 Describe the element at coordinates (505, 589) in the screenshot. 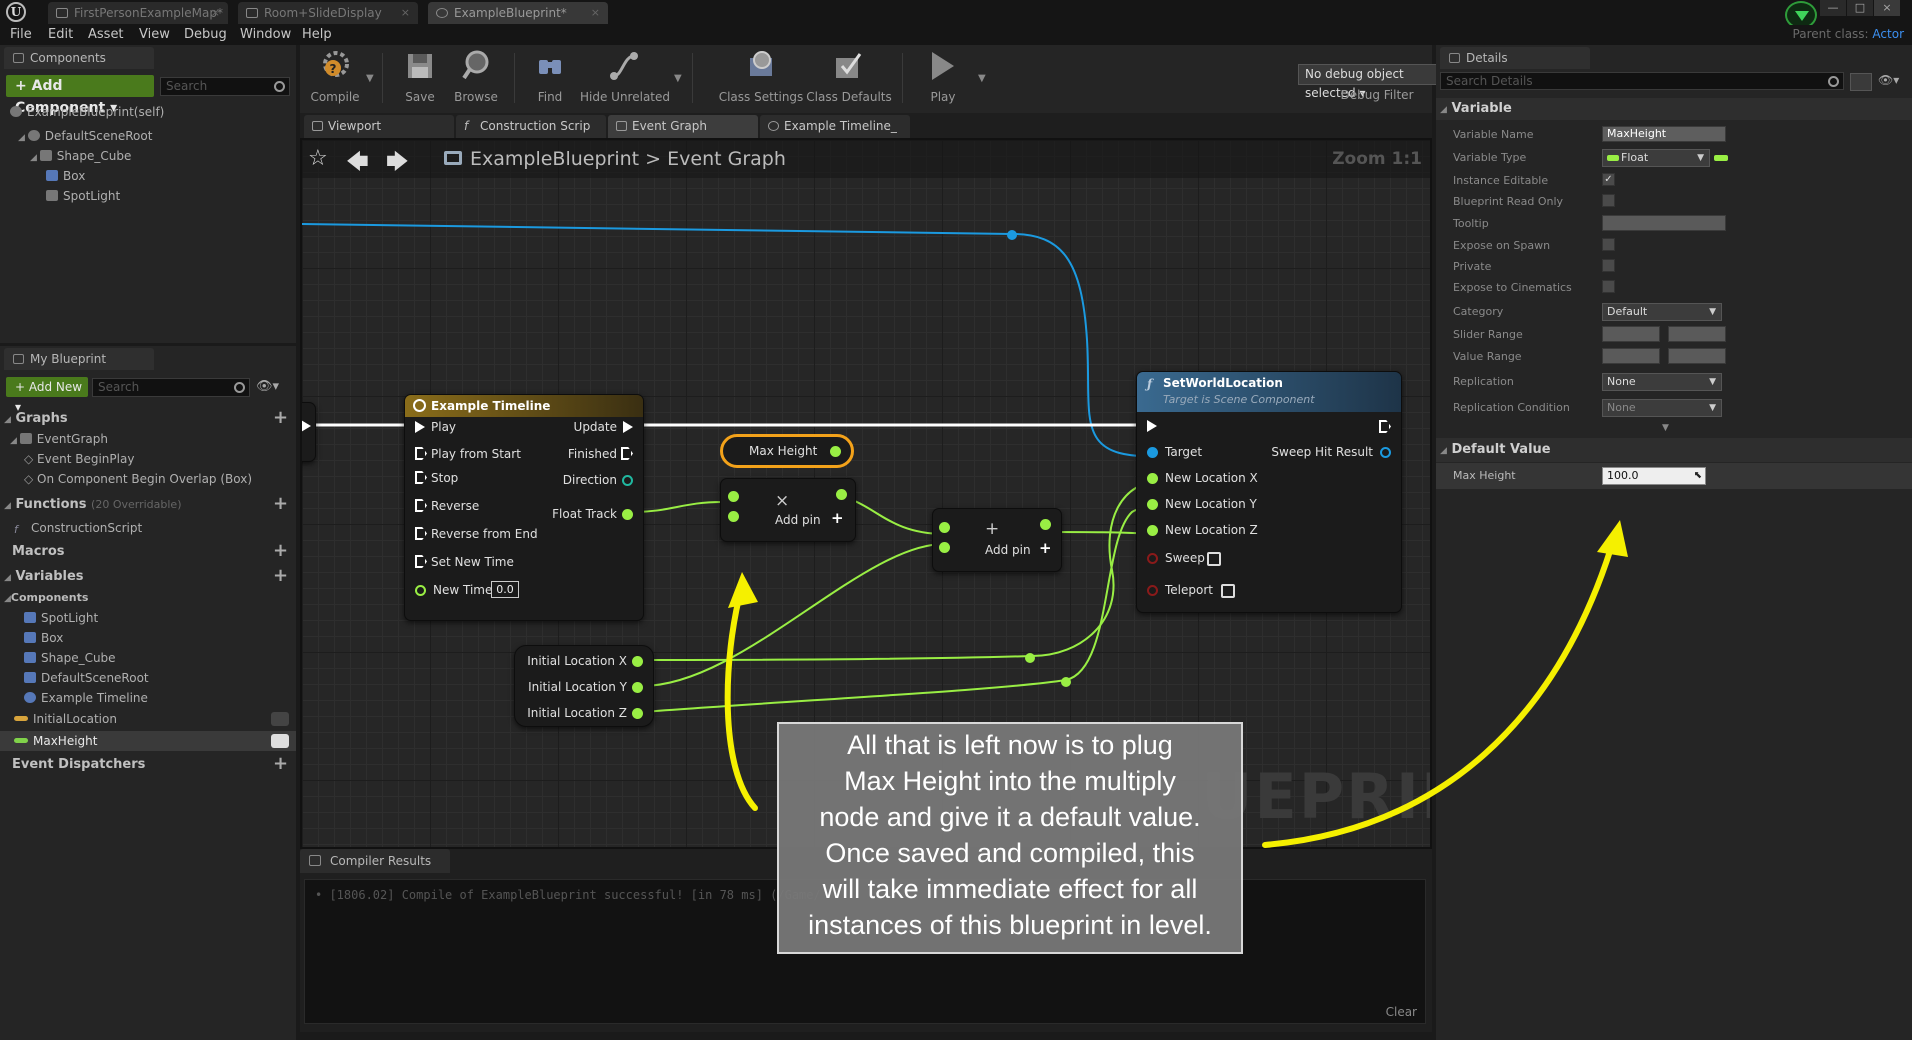

I see `new-time-input: 0.0` at that location.